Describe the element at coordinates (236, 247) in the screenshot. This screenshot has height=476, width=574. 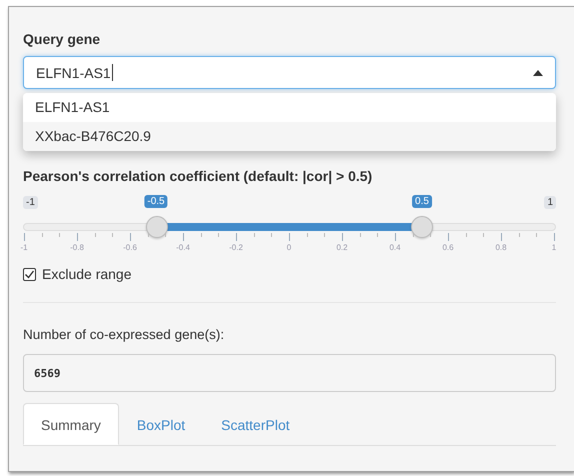
I see `tick-label: -0.2` at that location.